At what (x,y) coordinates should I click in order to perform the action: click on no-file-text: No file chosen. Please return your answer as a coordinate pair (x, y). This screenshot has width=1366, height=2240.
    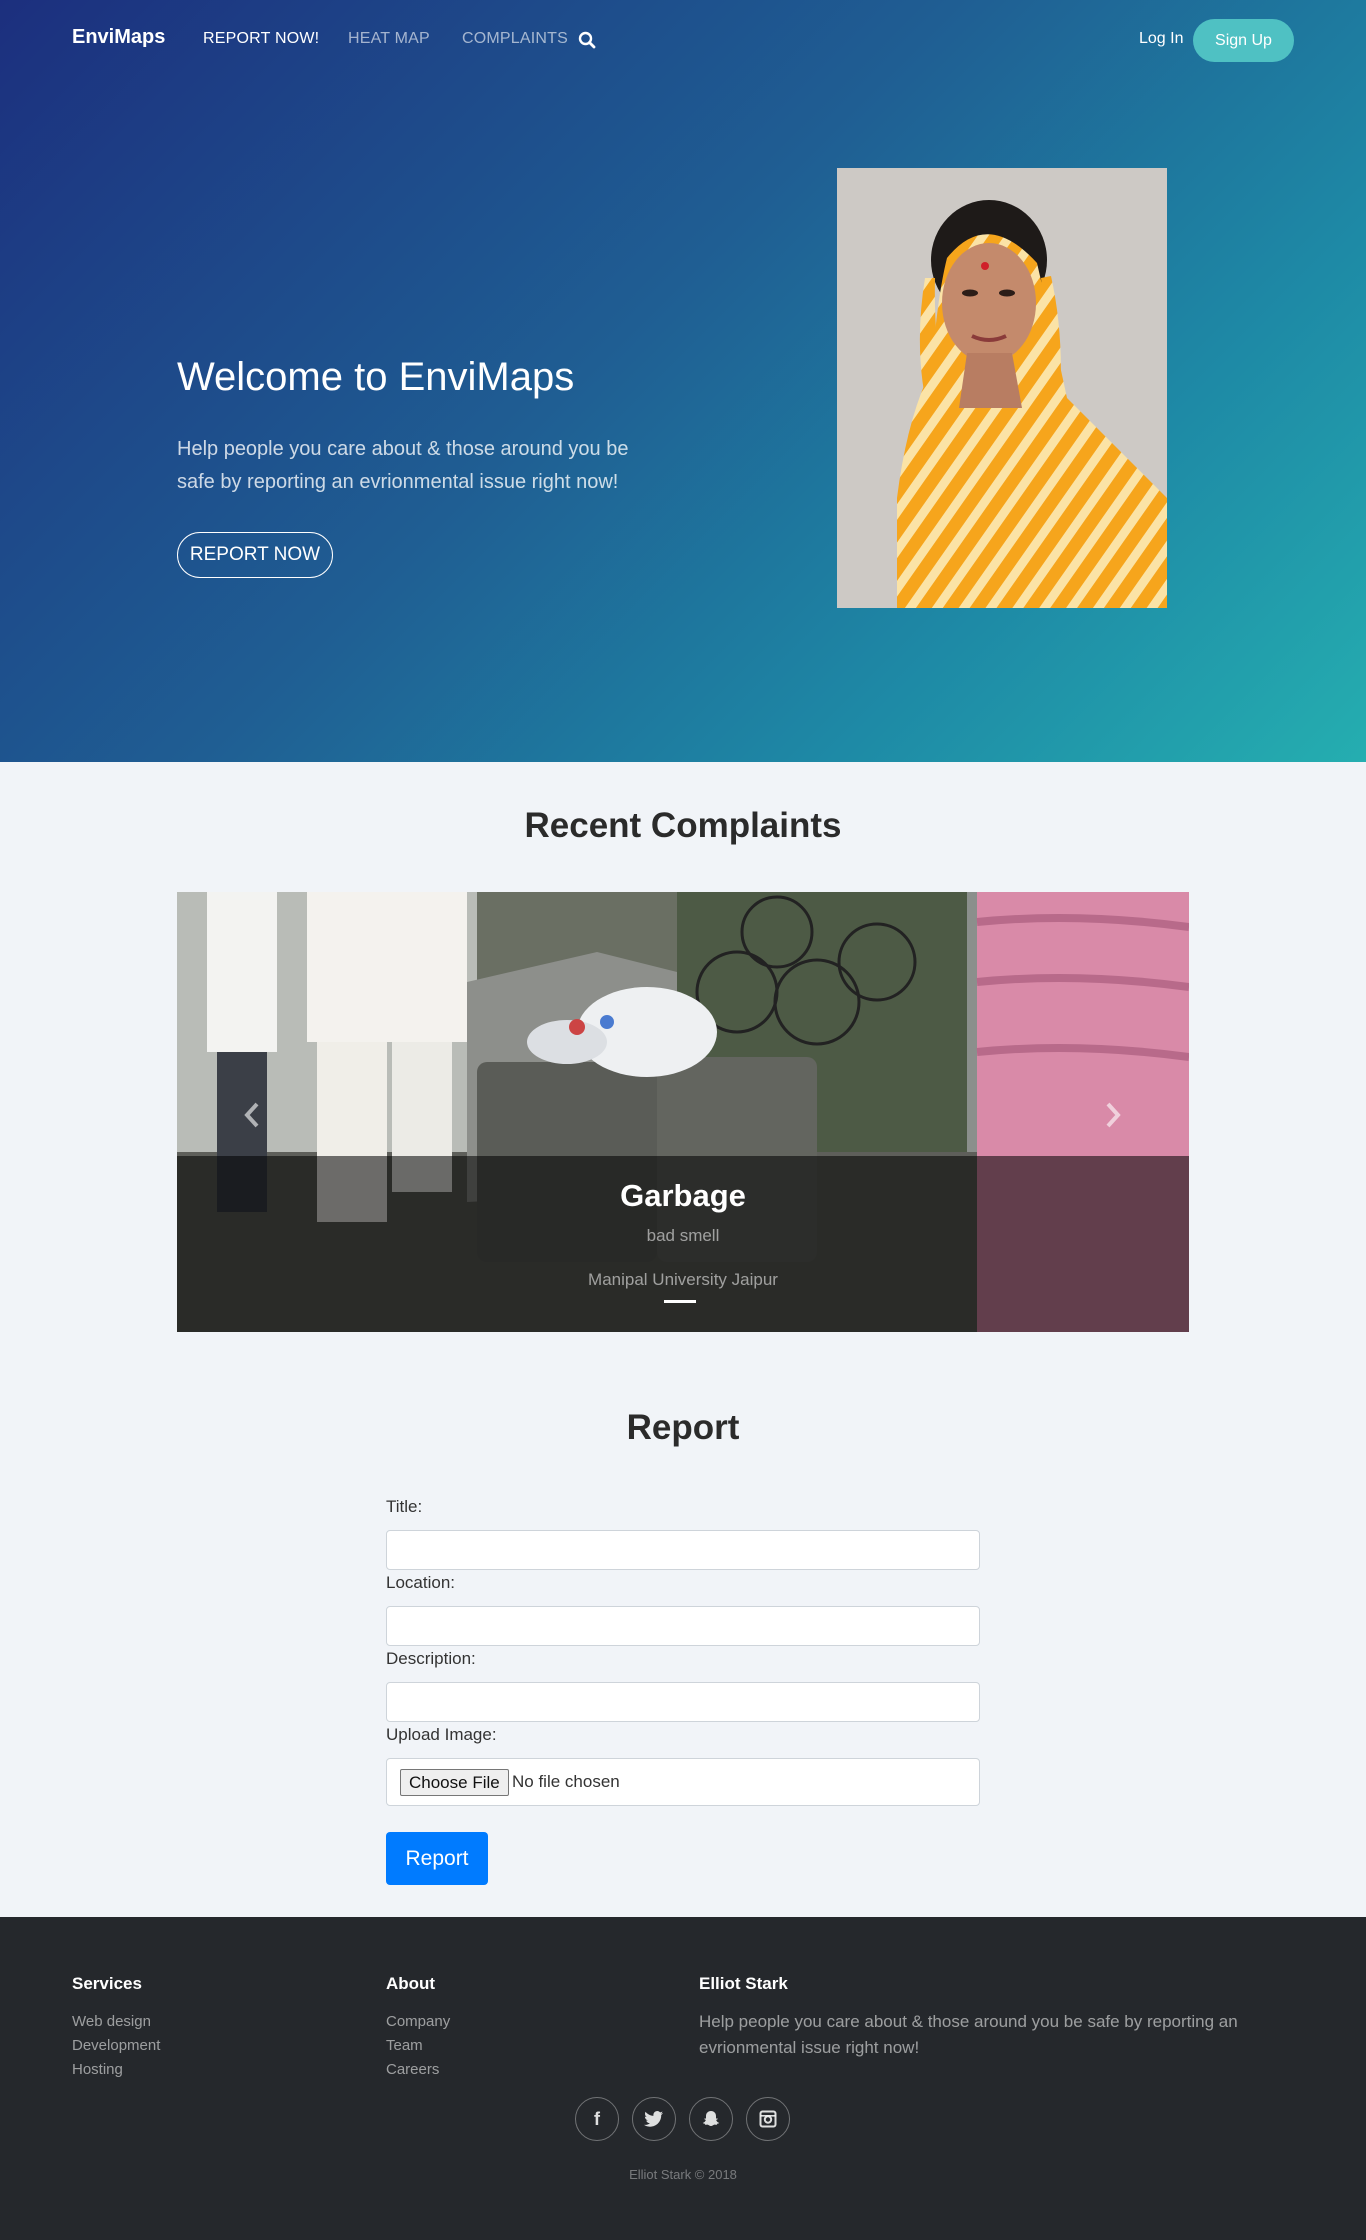
    Looking at the image, I should click on (566, 1781).